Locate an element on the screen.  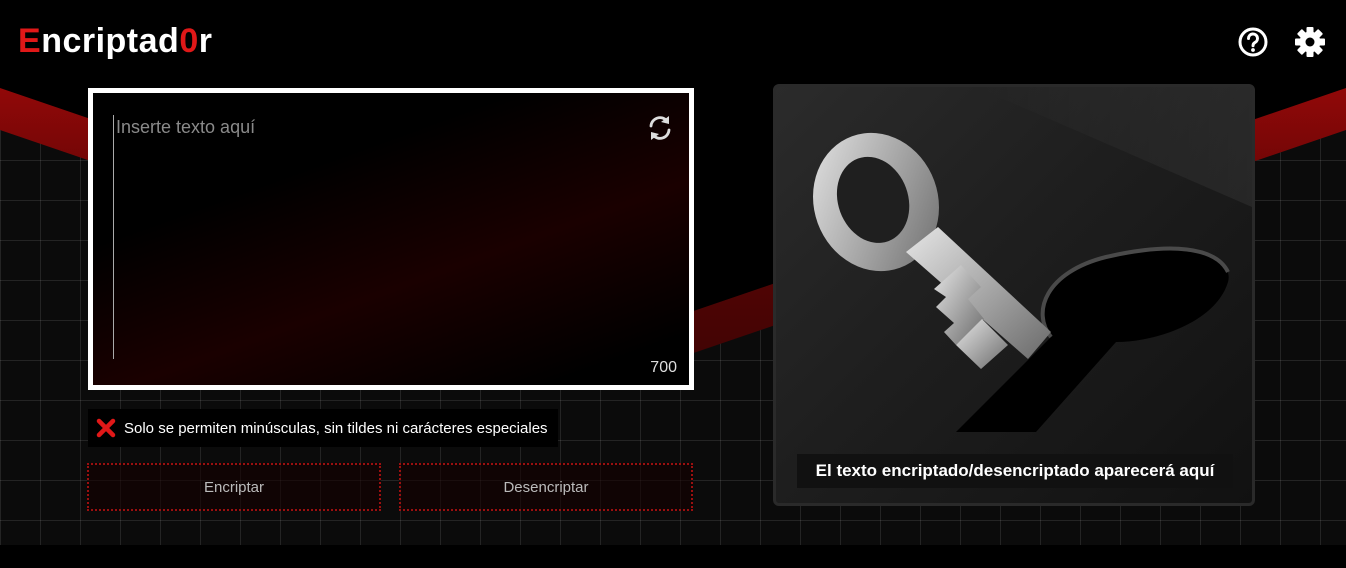
encrypt-button: Encriptar is located at coordinates (234, 487).